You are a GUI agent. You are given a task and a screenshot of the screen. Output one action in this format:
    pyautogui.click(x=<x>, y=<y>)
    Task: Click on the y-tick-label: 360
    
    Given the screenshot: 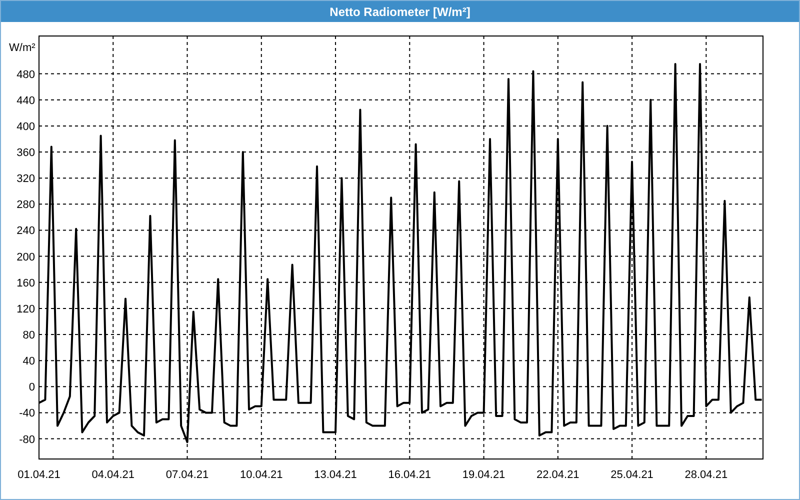 What is the action you would take?
    pyautogui.click(x=25, y=153)
    